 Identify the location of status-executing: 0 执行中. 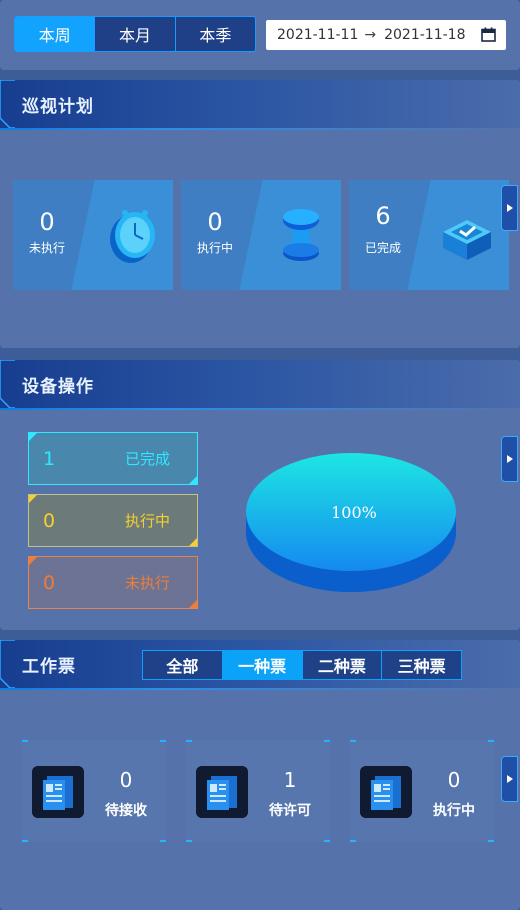
(113, 520).